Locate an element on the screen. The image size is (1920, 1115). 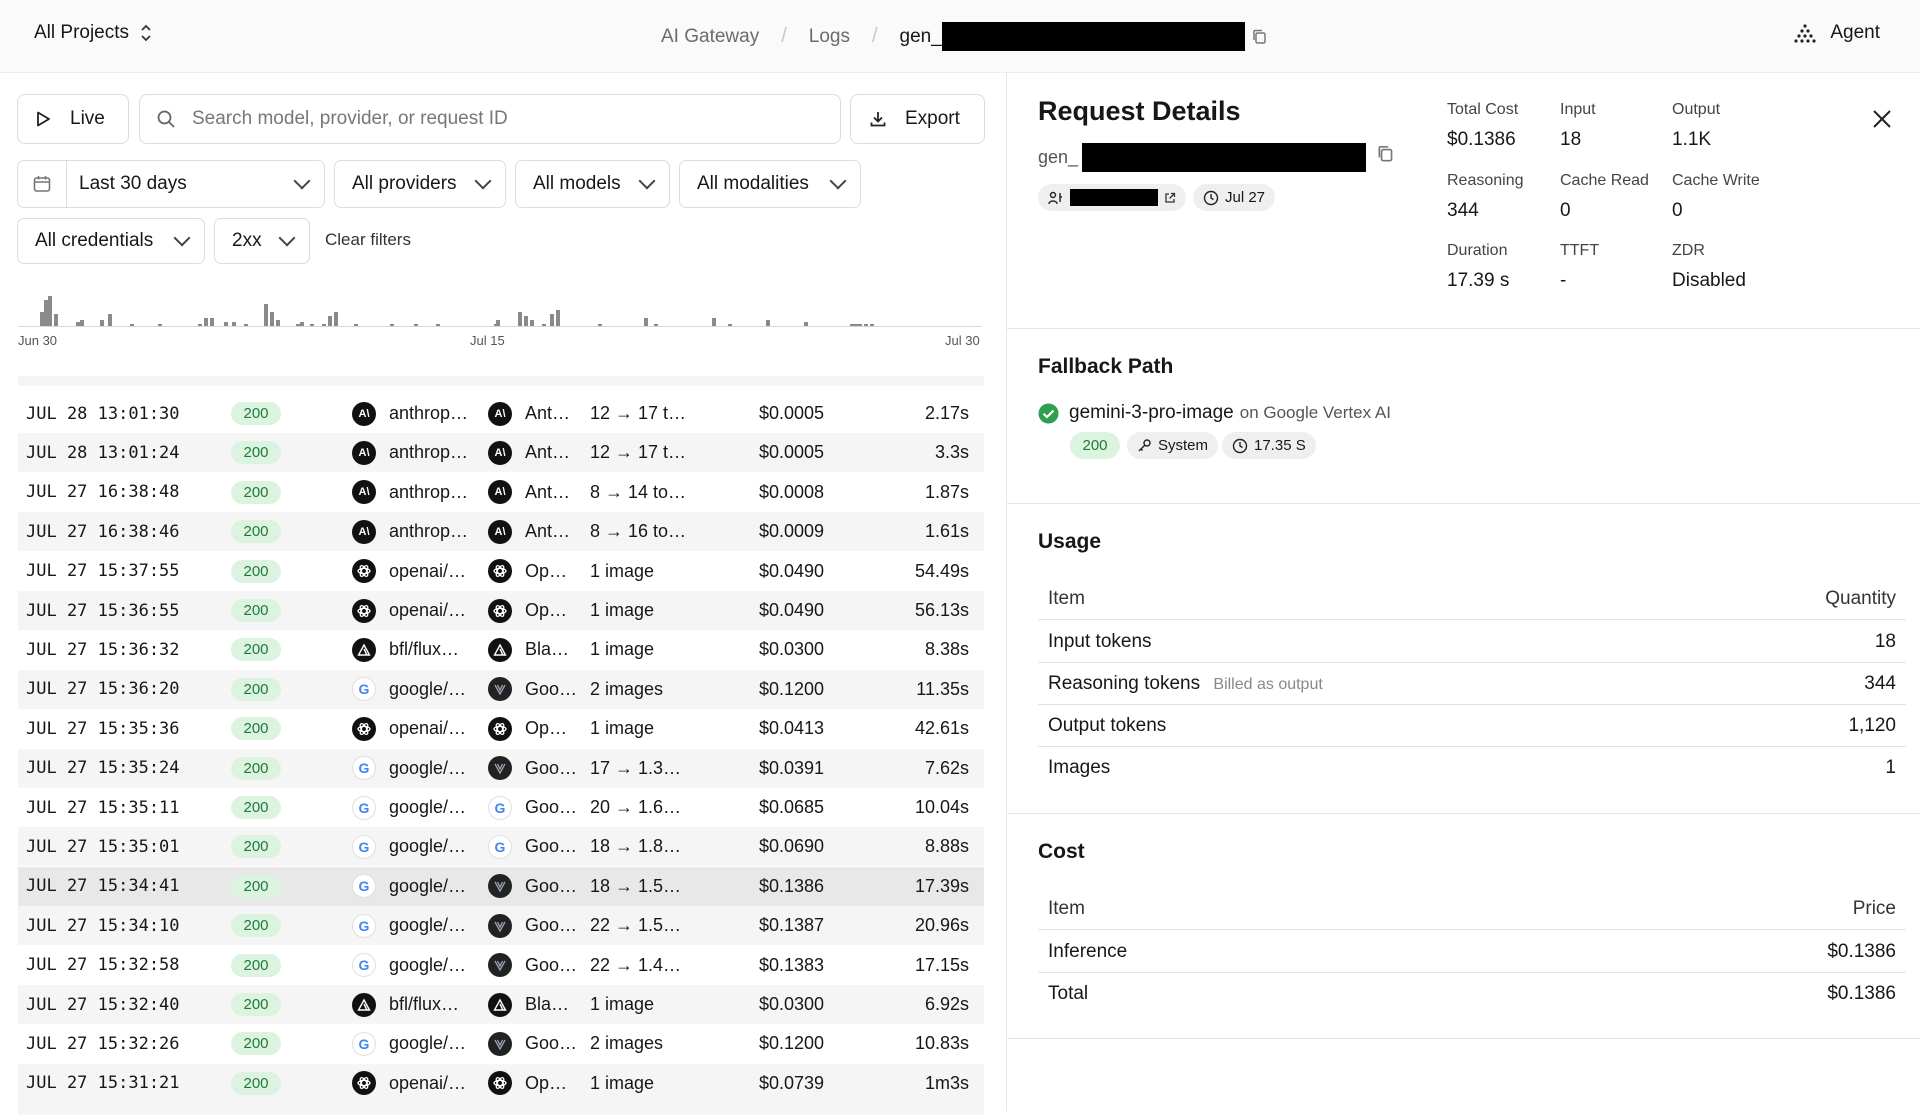
search-input: Search model, provider, or request ID is located at coordinates (490, 119).